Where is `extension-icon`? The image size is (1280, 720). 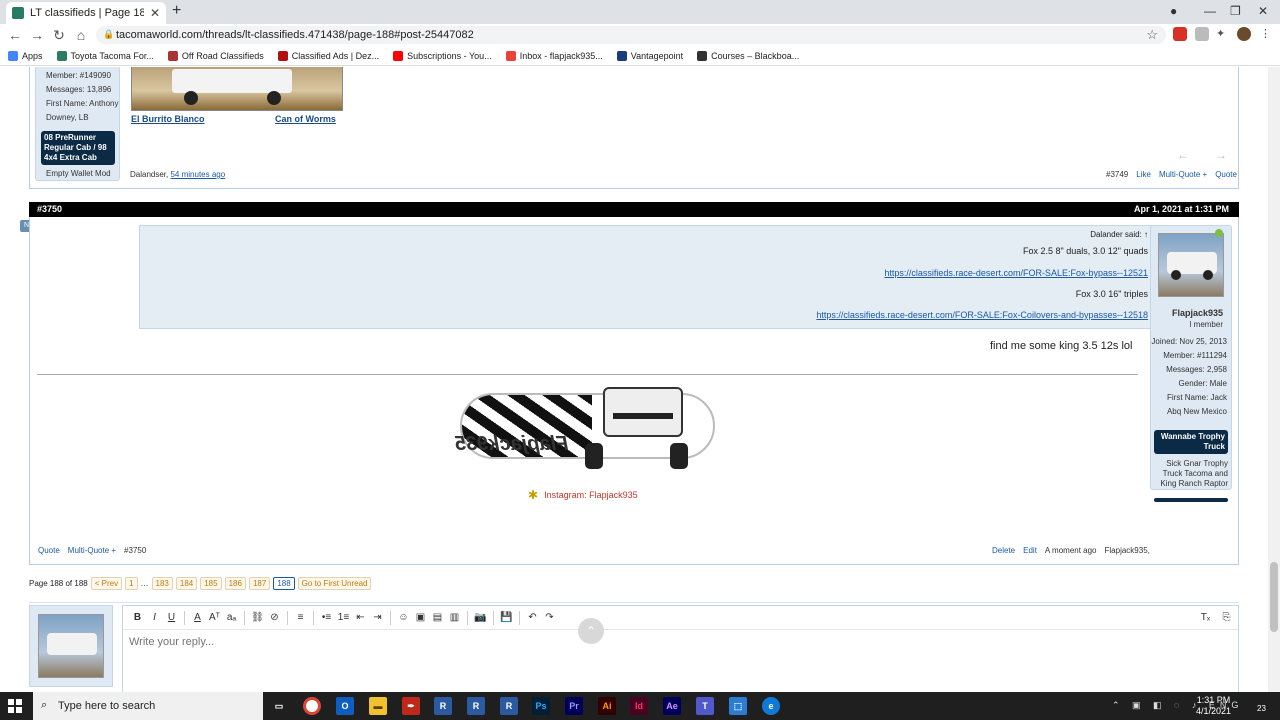 extension-icon is located at coordinates (1202, 34).